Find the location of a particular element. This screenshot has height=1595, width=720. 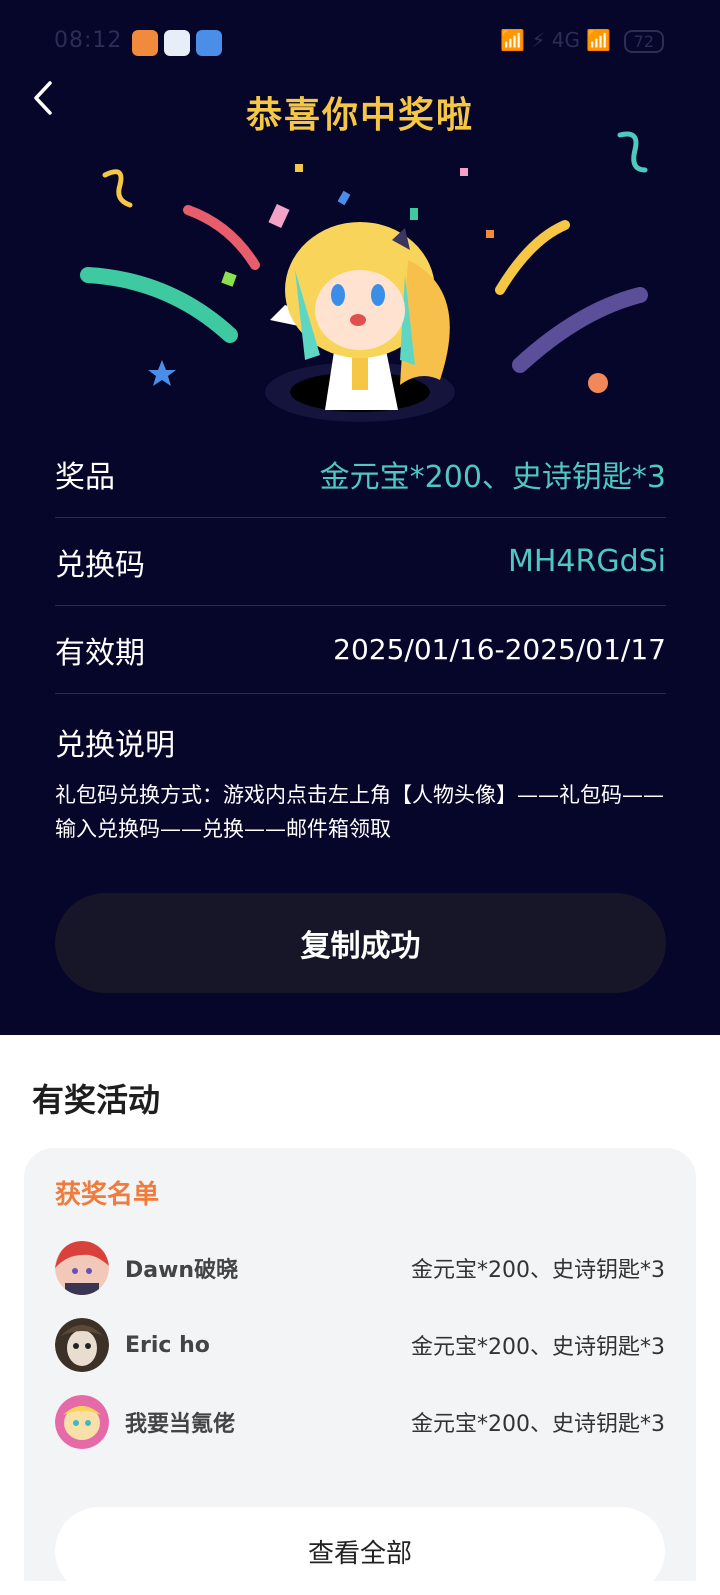

section-title: 有奖活动 is located at coordinates (96, 1100).